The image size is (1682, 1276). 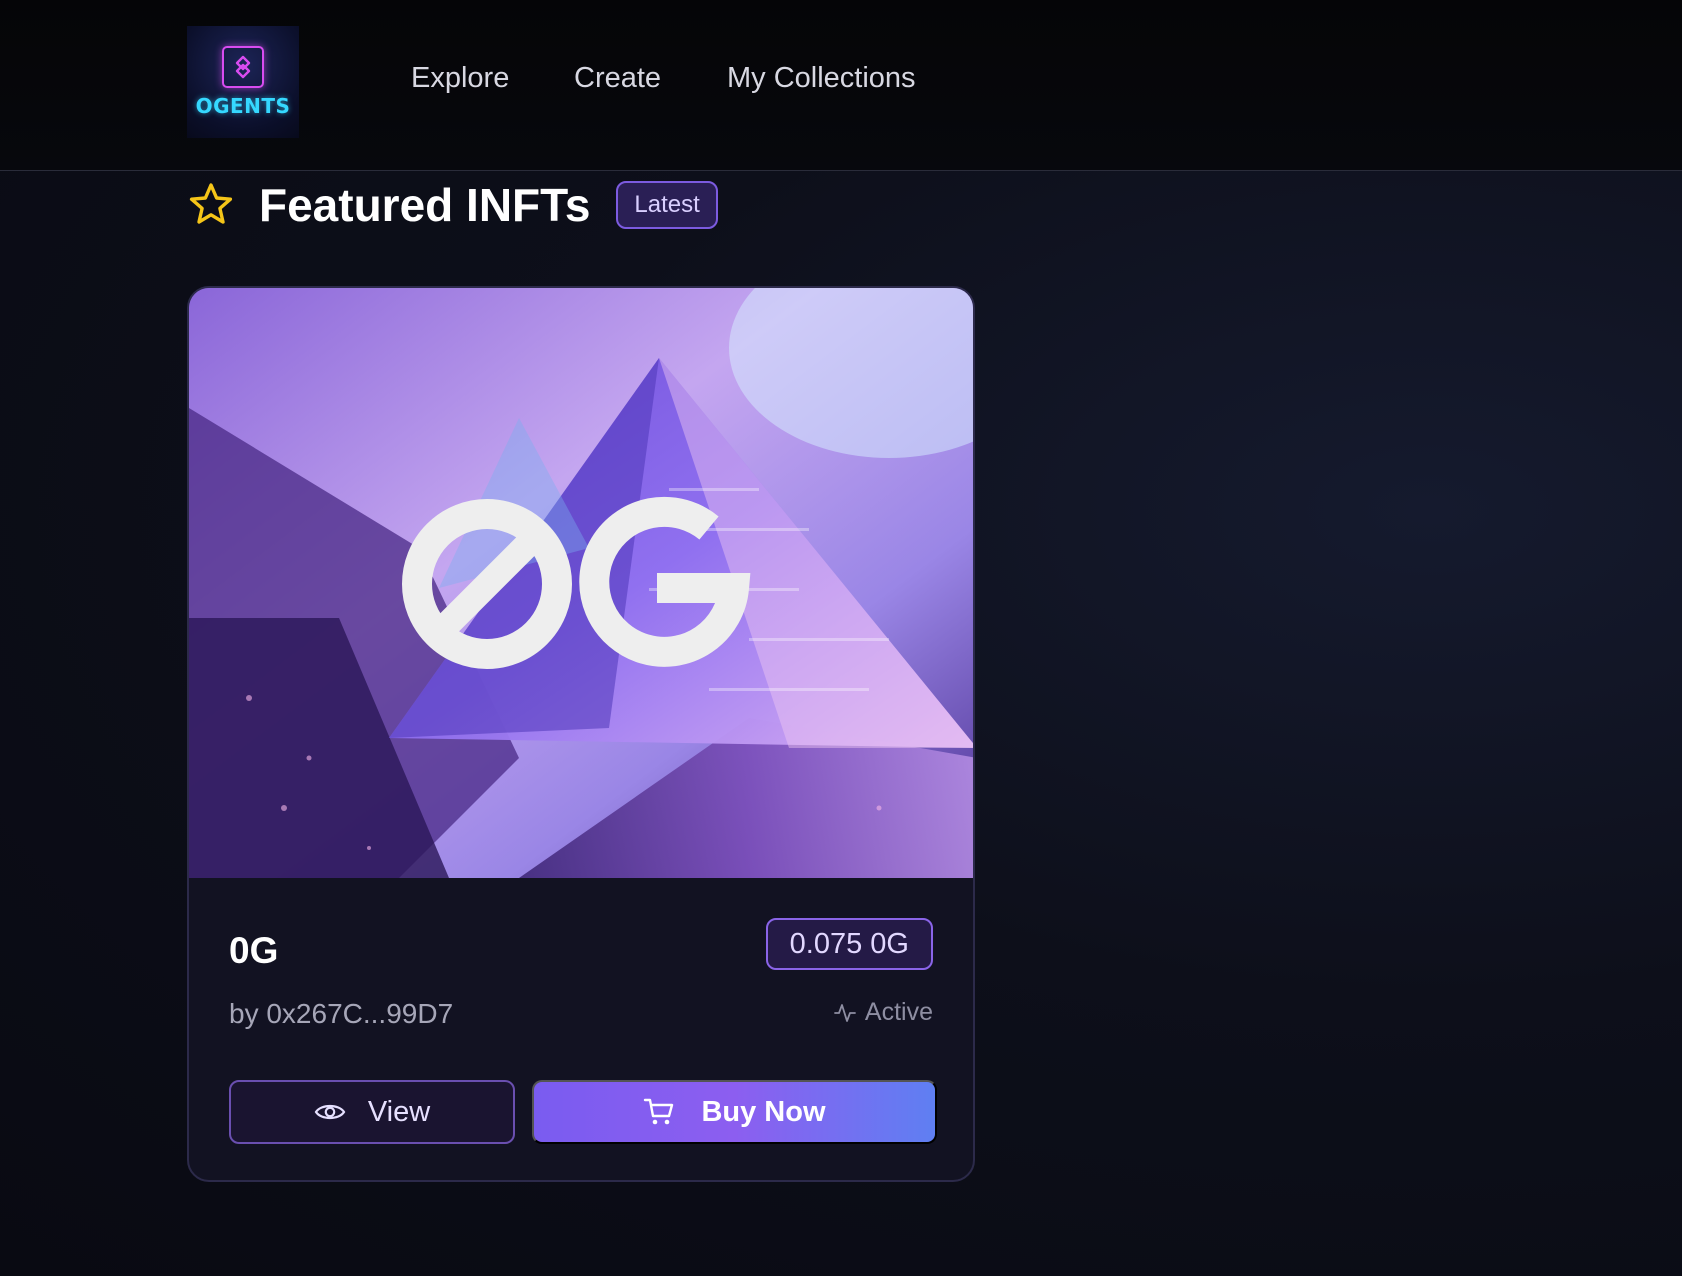 What do you see at coordinates (849, 944) in the screenshot?
I see `price-badge: 0.075 0G` at bounding box center [849, 944].